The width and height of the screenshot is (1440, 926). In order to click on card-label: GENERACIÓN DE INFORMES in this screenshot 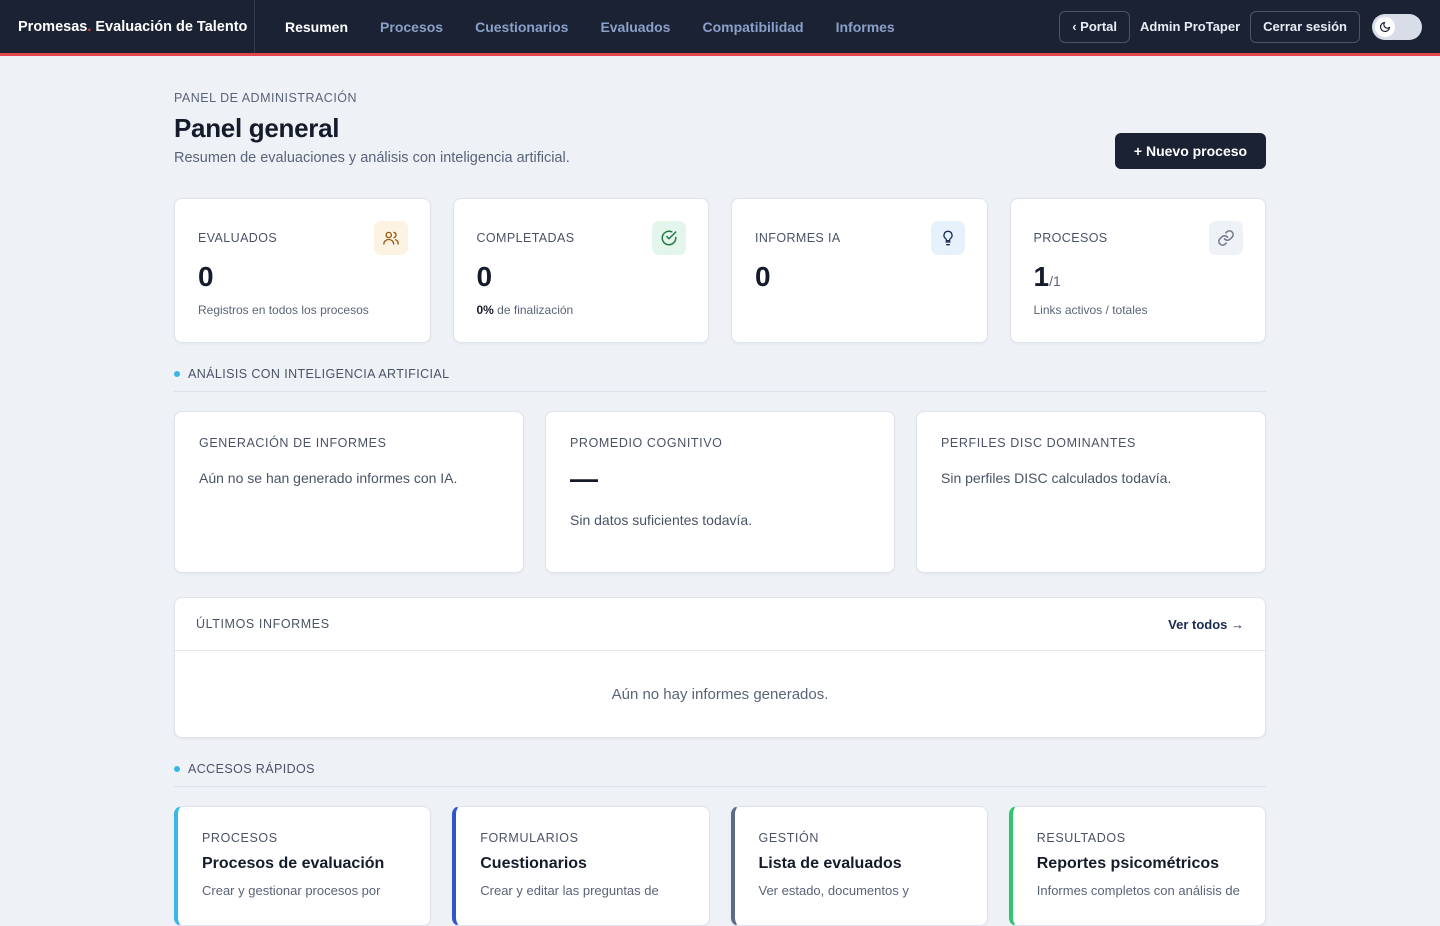, I will do `click(293, 443)`.